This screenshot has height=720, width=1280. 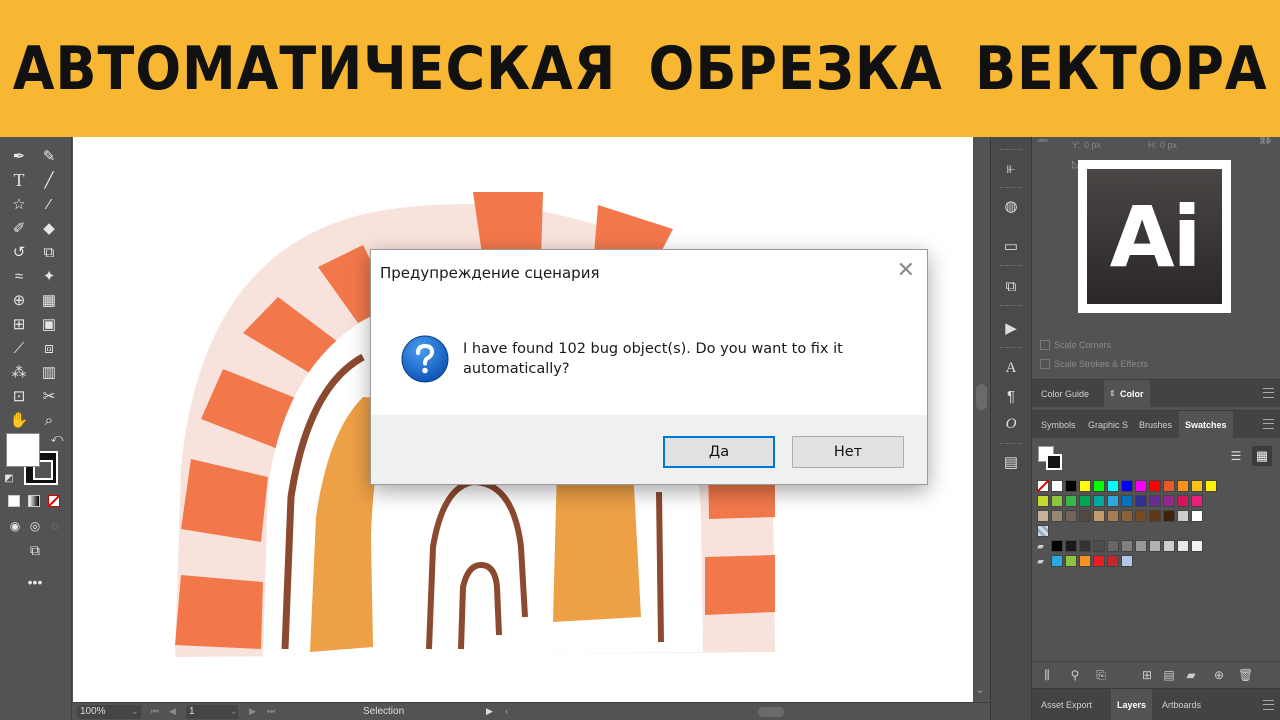 I want to click on star-tool-icon: ☆, so click(x=19, y=204).